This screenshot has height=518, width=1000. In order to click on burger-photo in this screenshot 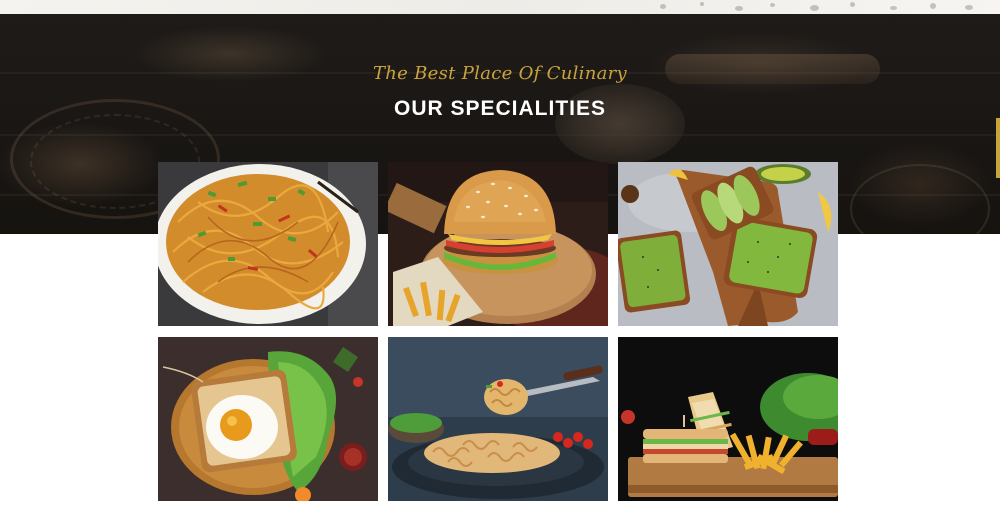, I will do `click(498, 244)`.